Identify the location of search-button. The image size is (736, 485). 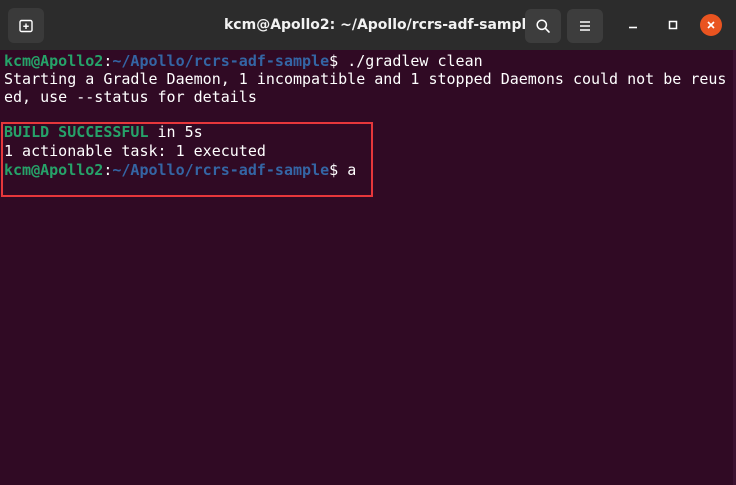
(543, 26).